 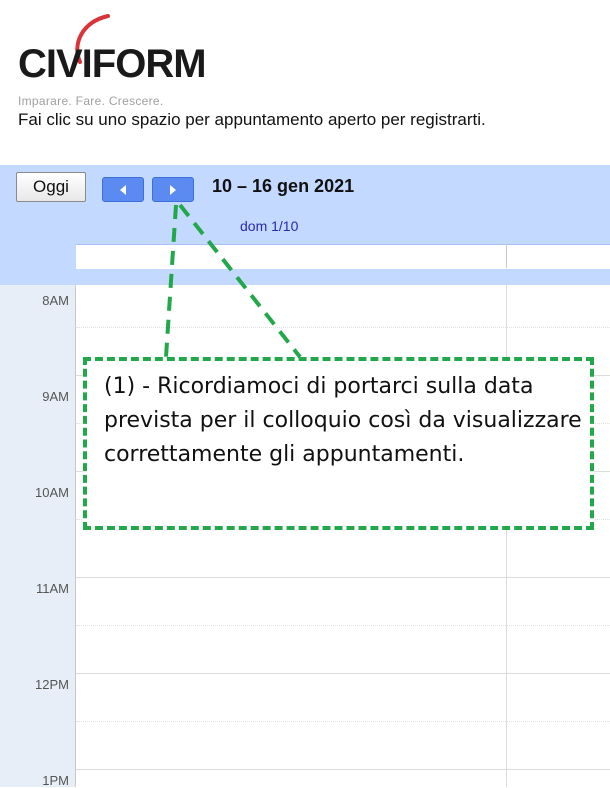 I want to click on chevron-right-icon, so click(x=173, y=189).